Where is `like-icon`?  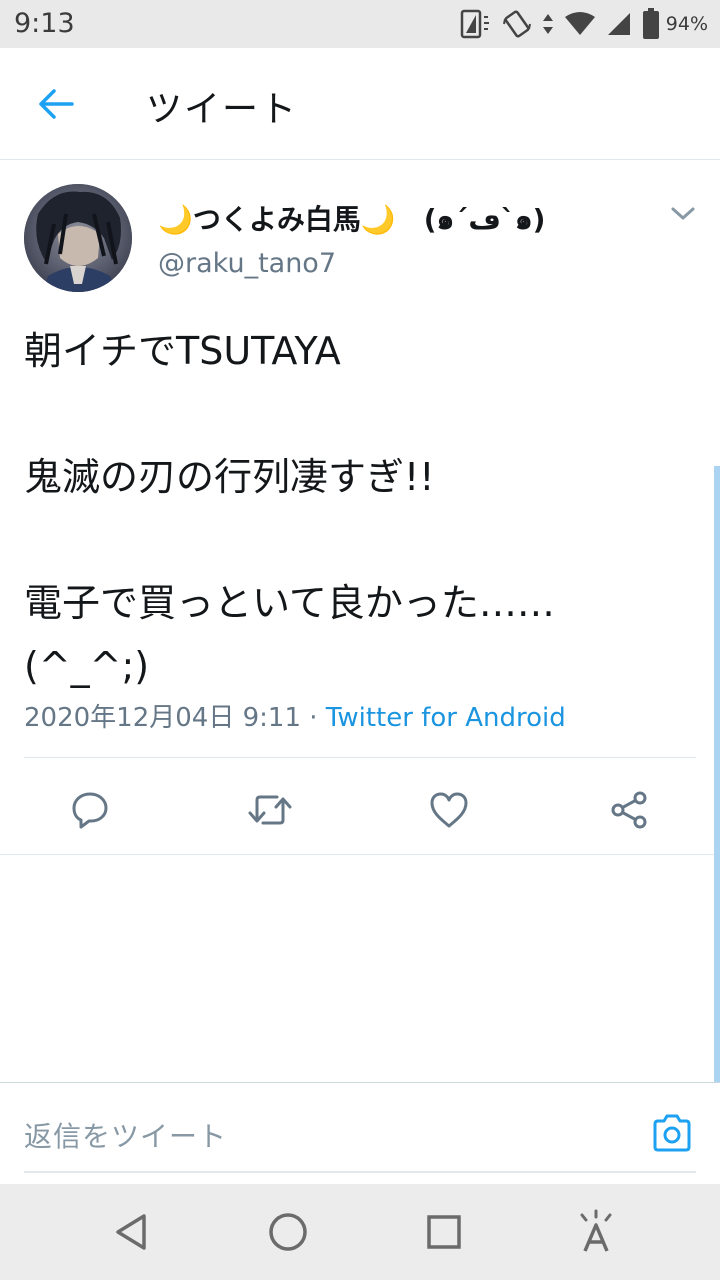 like-icon is located at coordinates (449, 810).